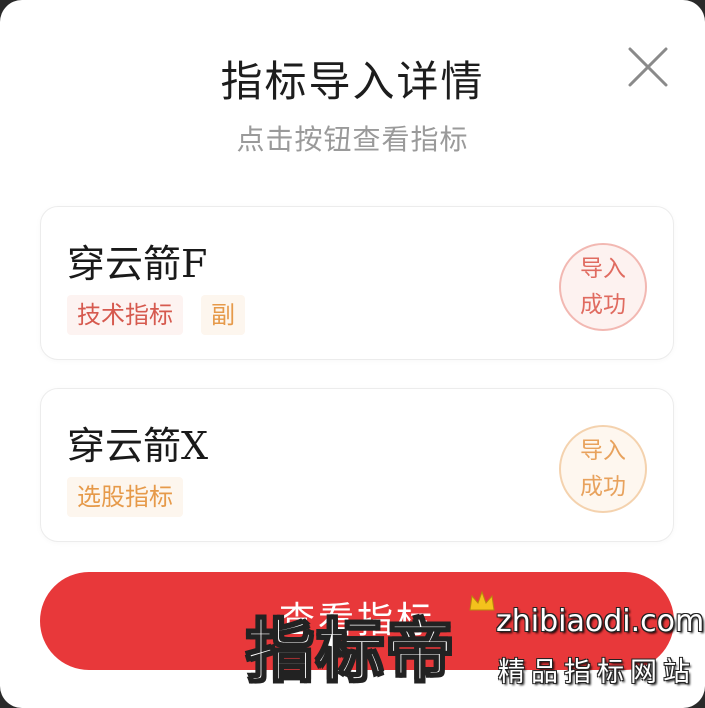 The image size is (705, 708). I want to click on view-indicators-button: 查看指标, so click(357, 621).